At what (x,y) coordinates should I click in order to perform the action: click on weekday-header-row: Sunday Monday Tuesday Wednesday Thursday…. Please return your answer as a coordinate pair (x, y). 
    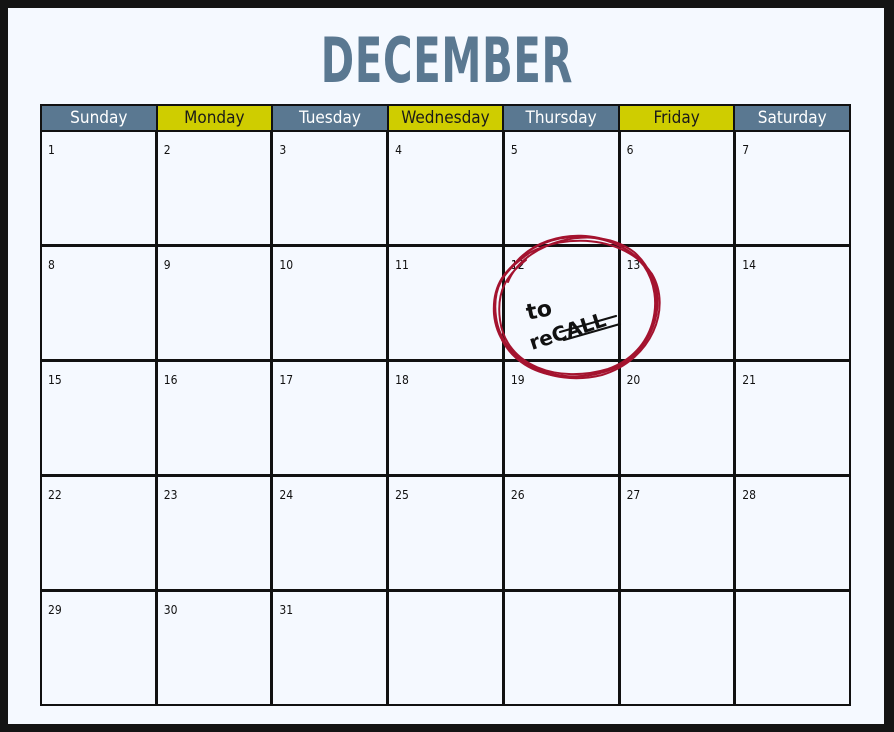
    Looking at the image, I should click on (445, 117).